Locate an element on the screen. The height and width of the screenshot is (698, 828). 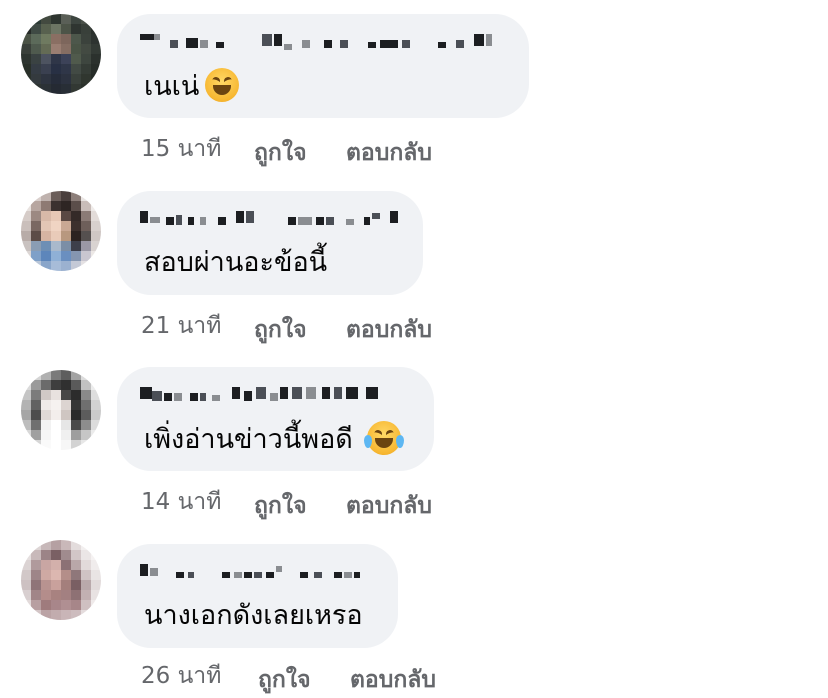
comment-text: สอบผ่านอะข้อนี้ is located at coordinates (235, 263).